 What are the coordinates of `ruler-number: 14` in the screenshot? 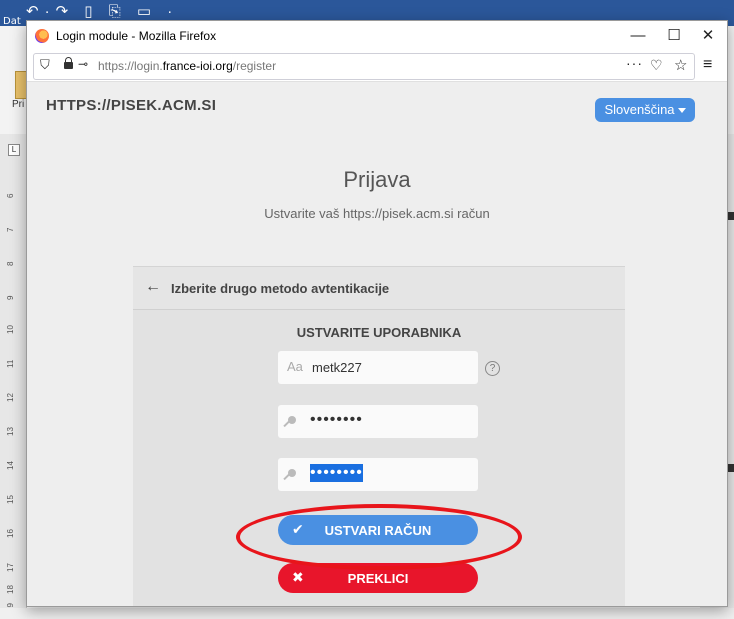 It's located at (10, 465).